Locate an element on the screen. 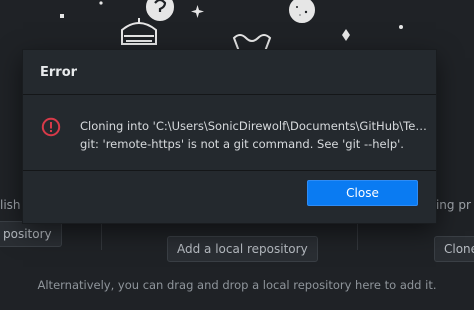 The image size is (474, 310). robot-head-icon is located at coordinates (139, 31).